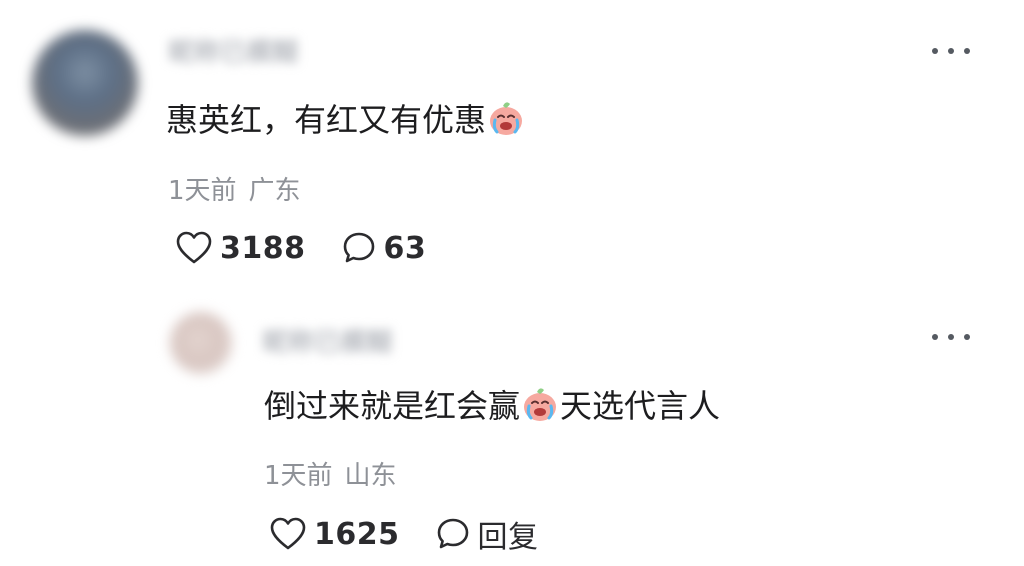 The height and width of the screenshot is (566, 1024). I want to click on reply-more-options-icon, so click(951, 337).